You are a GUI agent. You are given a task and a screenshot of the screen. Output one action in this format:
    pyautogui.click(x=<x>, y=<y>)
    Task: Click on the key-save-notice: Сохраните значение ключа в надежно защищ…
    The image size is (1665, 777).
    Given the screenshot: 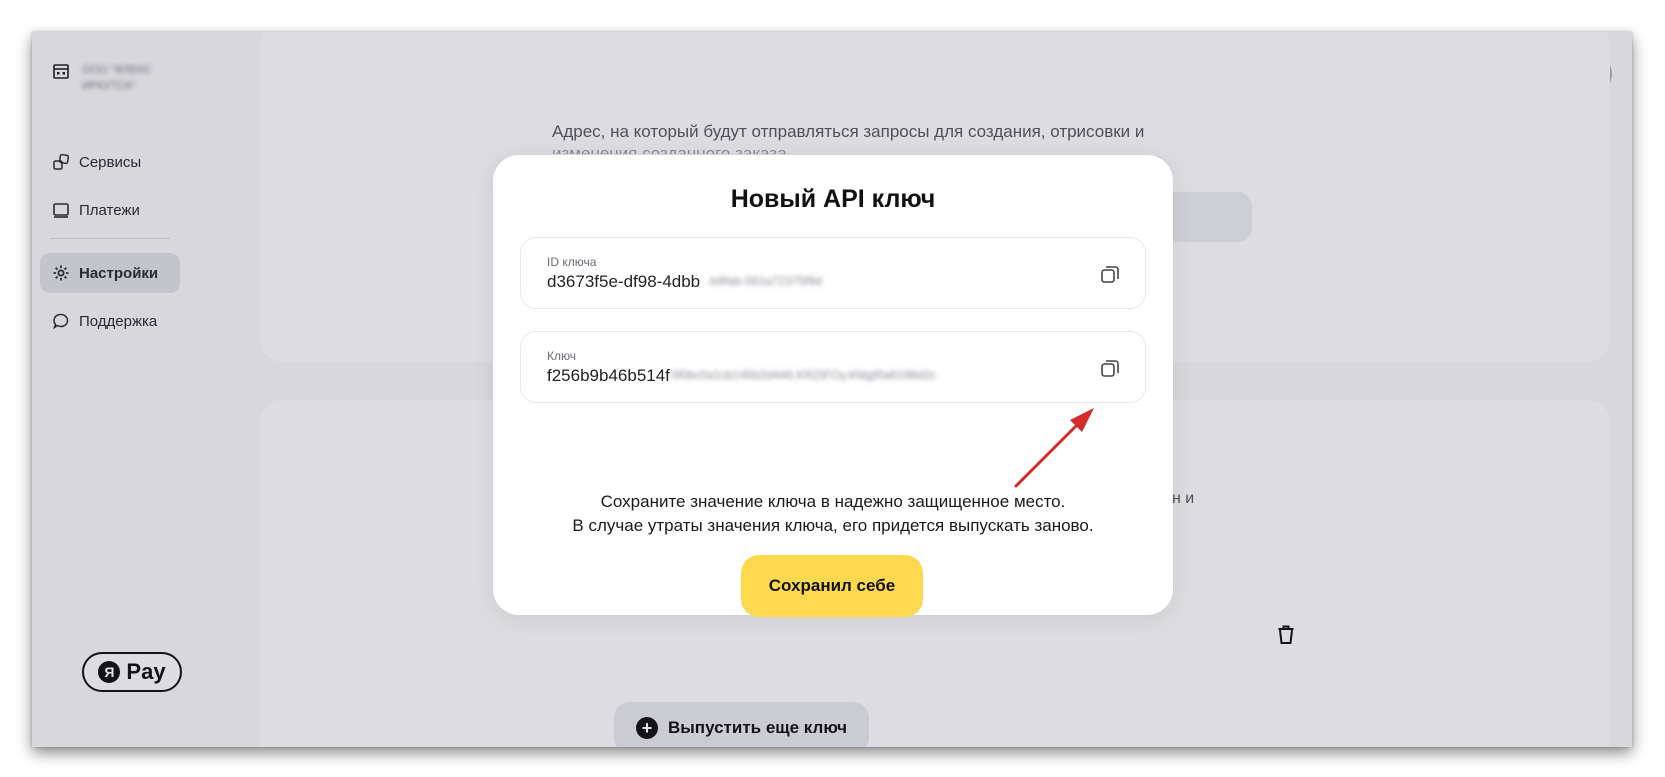 What is the action you would take?
    pyautogui.click(x=833, y=514)
    